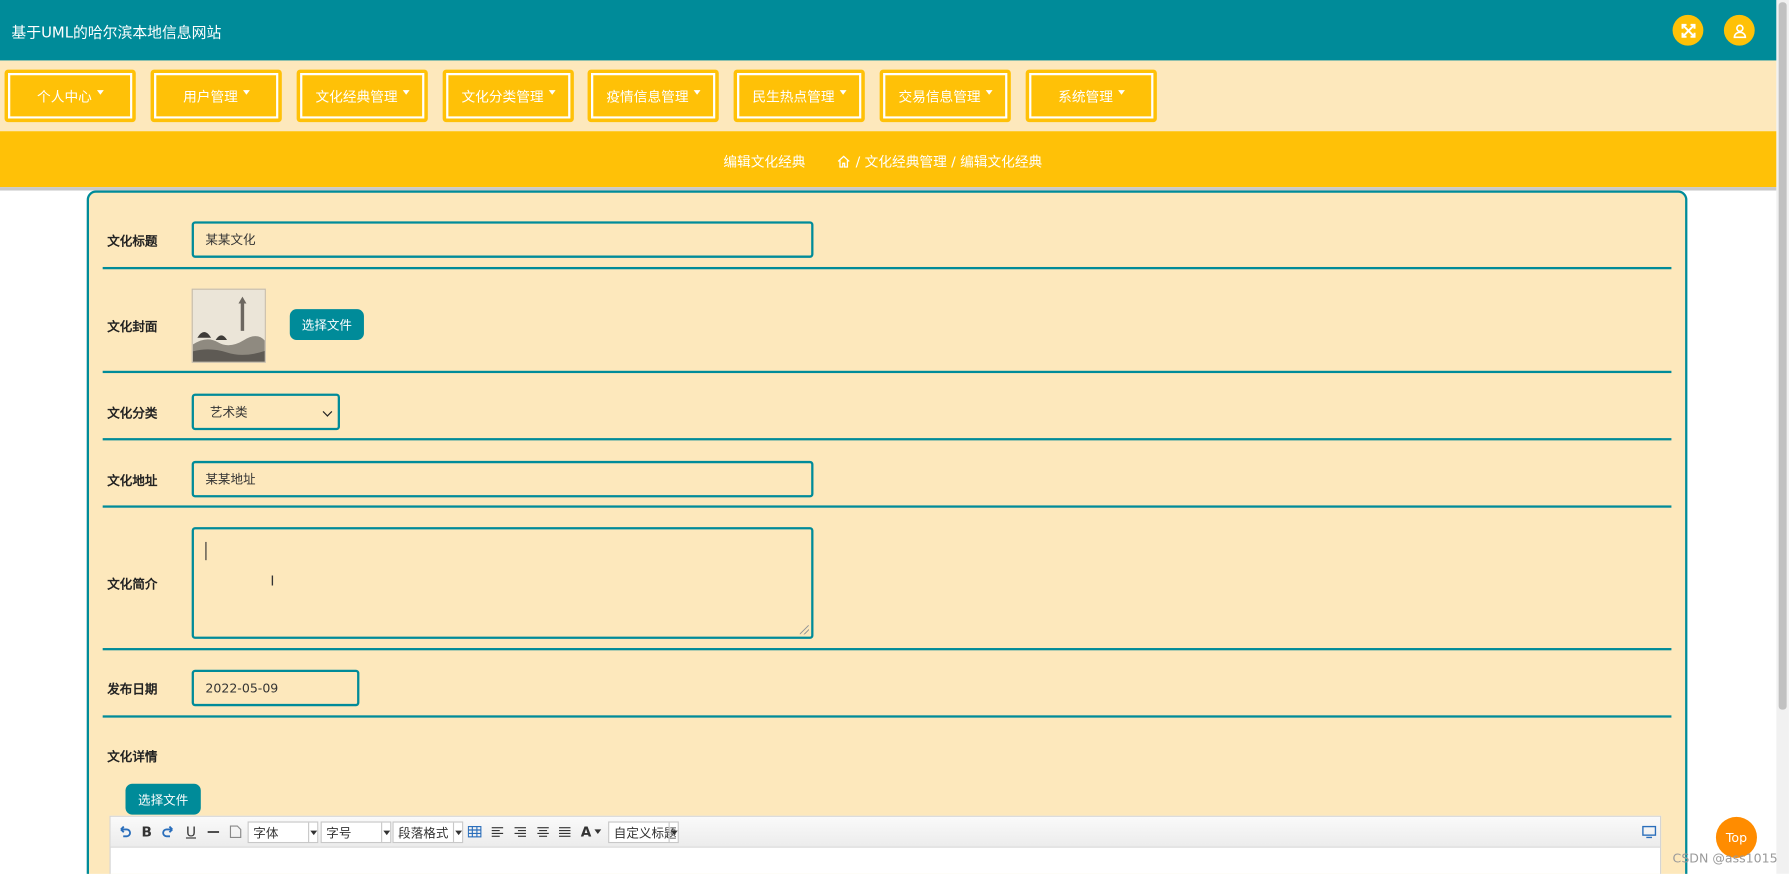 The image size is (1789, 874). I want to click on category-select: 艺术类, so click(265, 412).